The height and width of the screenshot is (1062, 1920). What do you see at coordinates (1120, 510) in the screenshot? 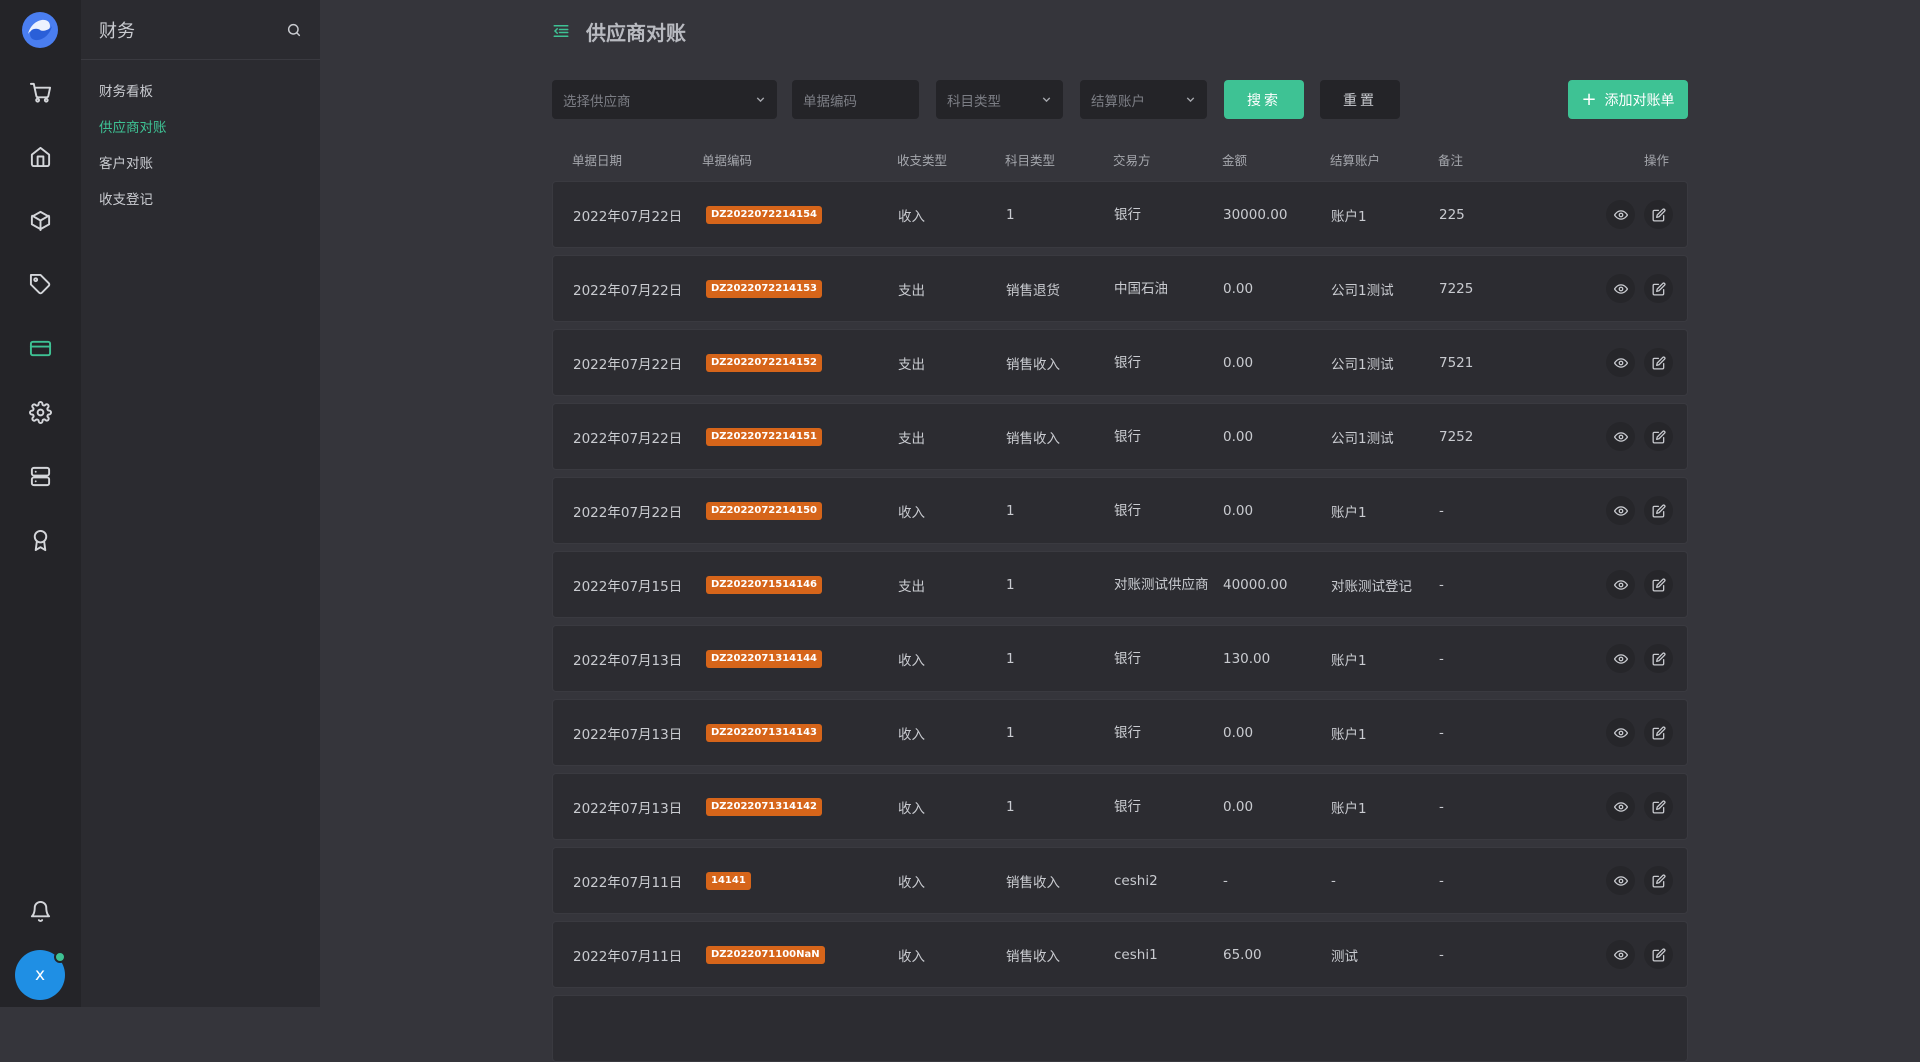
I see `table-row: 2022年07月22日 DZ2022072214150 收入 1 银行 0.00 账户1 -` at bounding box center [1120, 510].